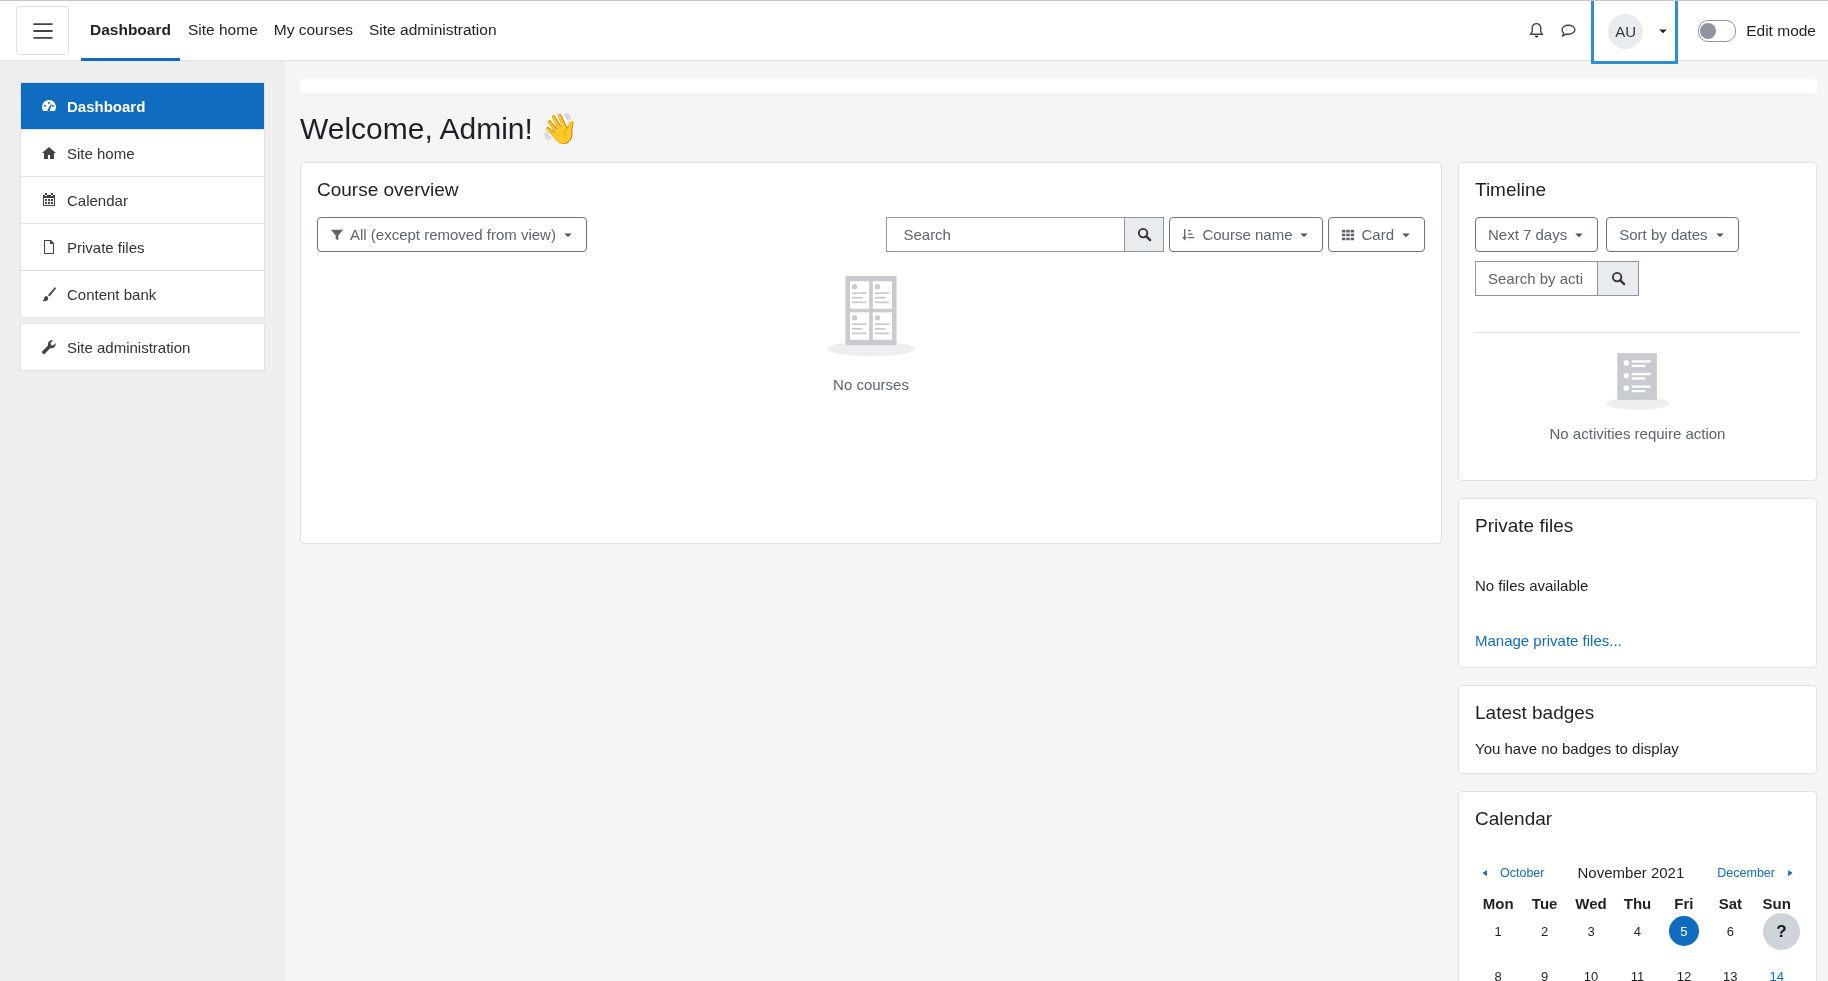  I want to click on previous-month-link: October, so click(1512, 872).